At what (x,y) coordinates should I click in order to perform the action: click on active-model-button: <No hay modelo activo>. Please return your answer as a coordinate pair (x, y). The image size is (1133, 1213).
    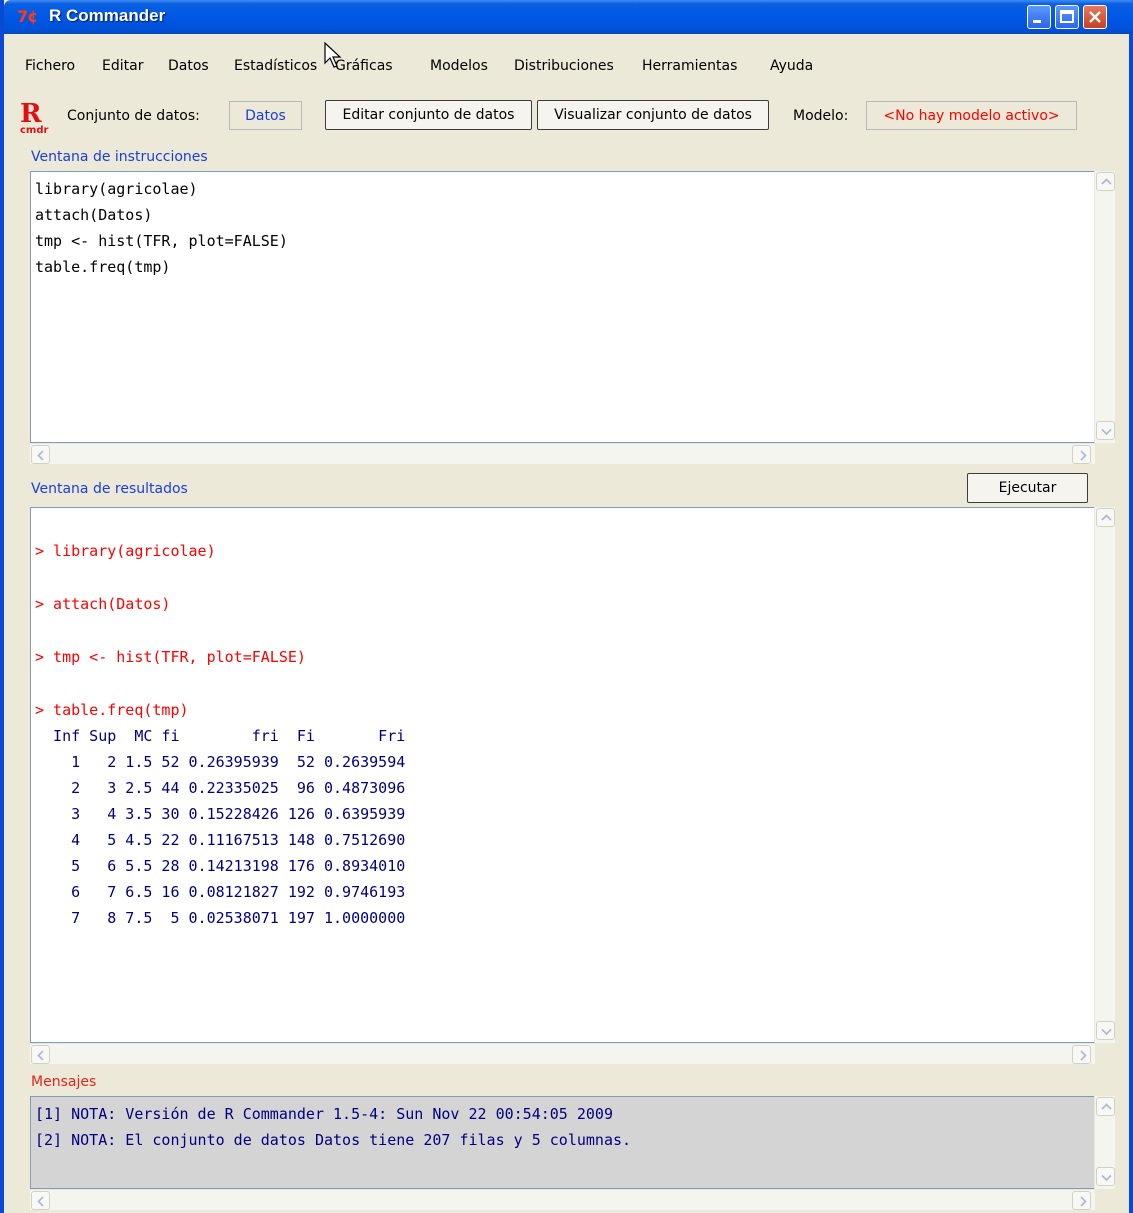
    Looking at the image, I should click on (971, 115).